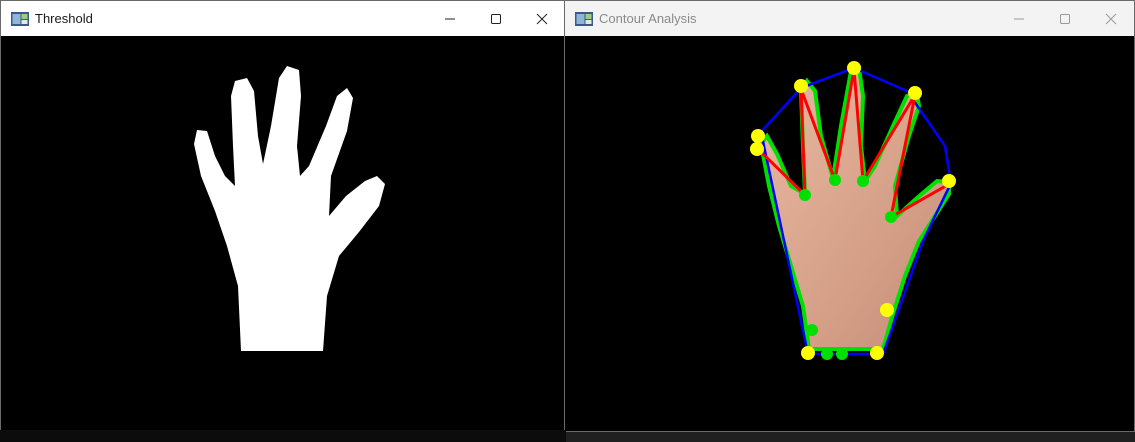 This screenshot has width=1135, height=442. Describe the element at coordinates (648, 18) in the screenshot. I see `window-title: Contour Analysis` at that location.